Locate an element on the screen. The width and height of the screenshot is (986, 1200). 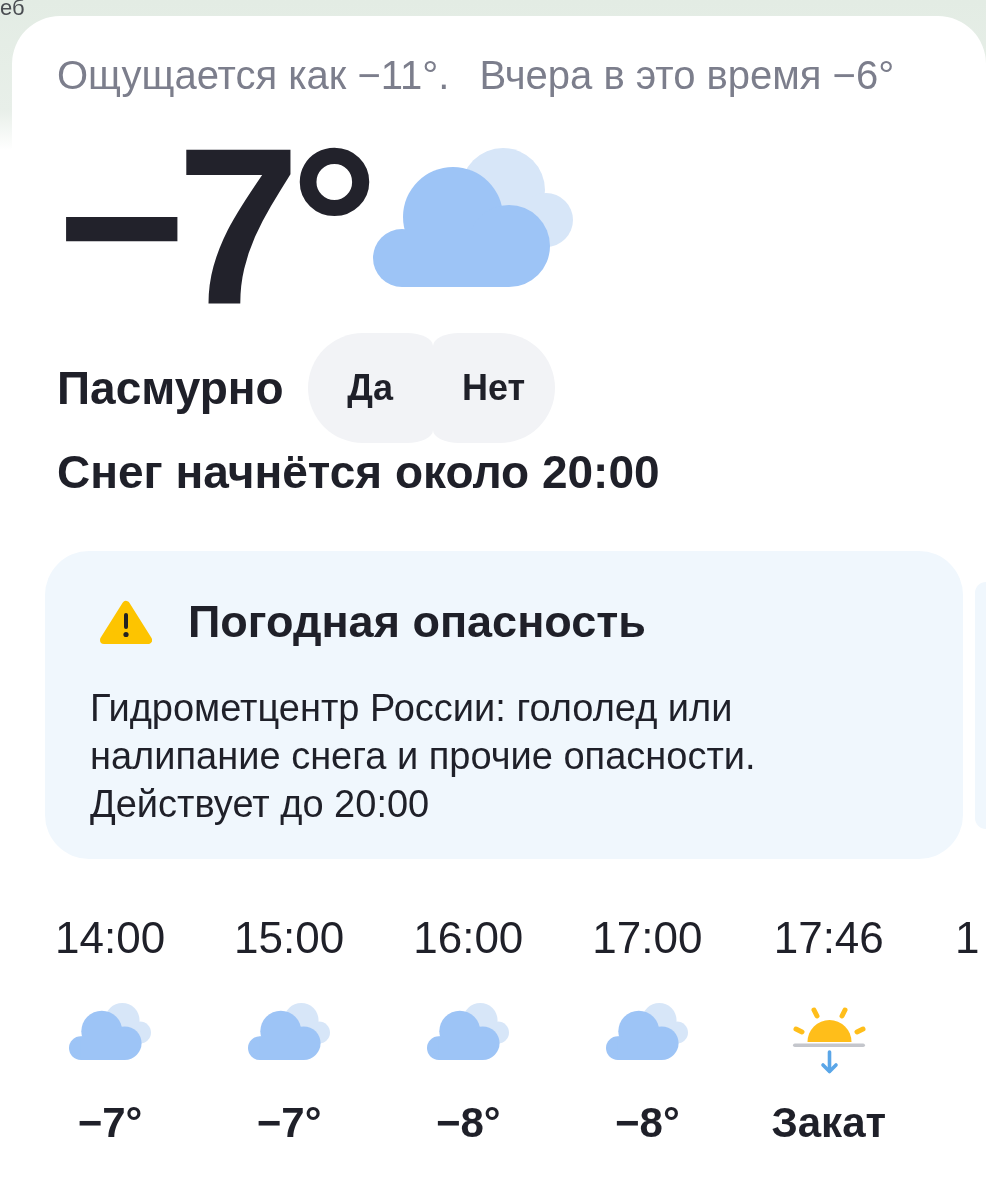
feels-like-text: Ощущается как −11°. is located at coordinates (253, 75).